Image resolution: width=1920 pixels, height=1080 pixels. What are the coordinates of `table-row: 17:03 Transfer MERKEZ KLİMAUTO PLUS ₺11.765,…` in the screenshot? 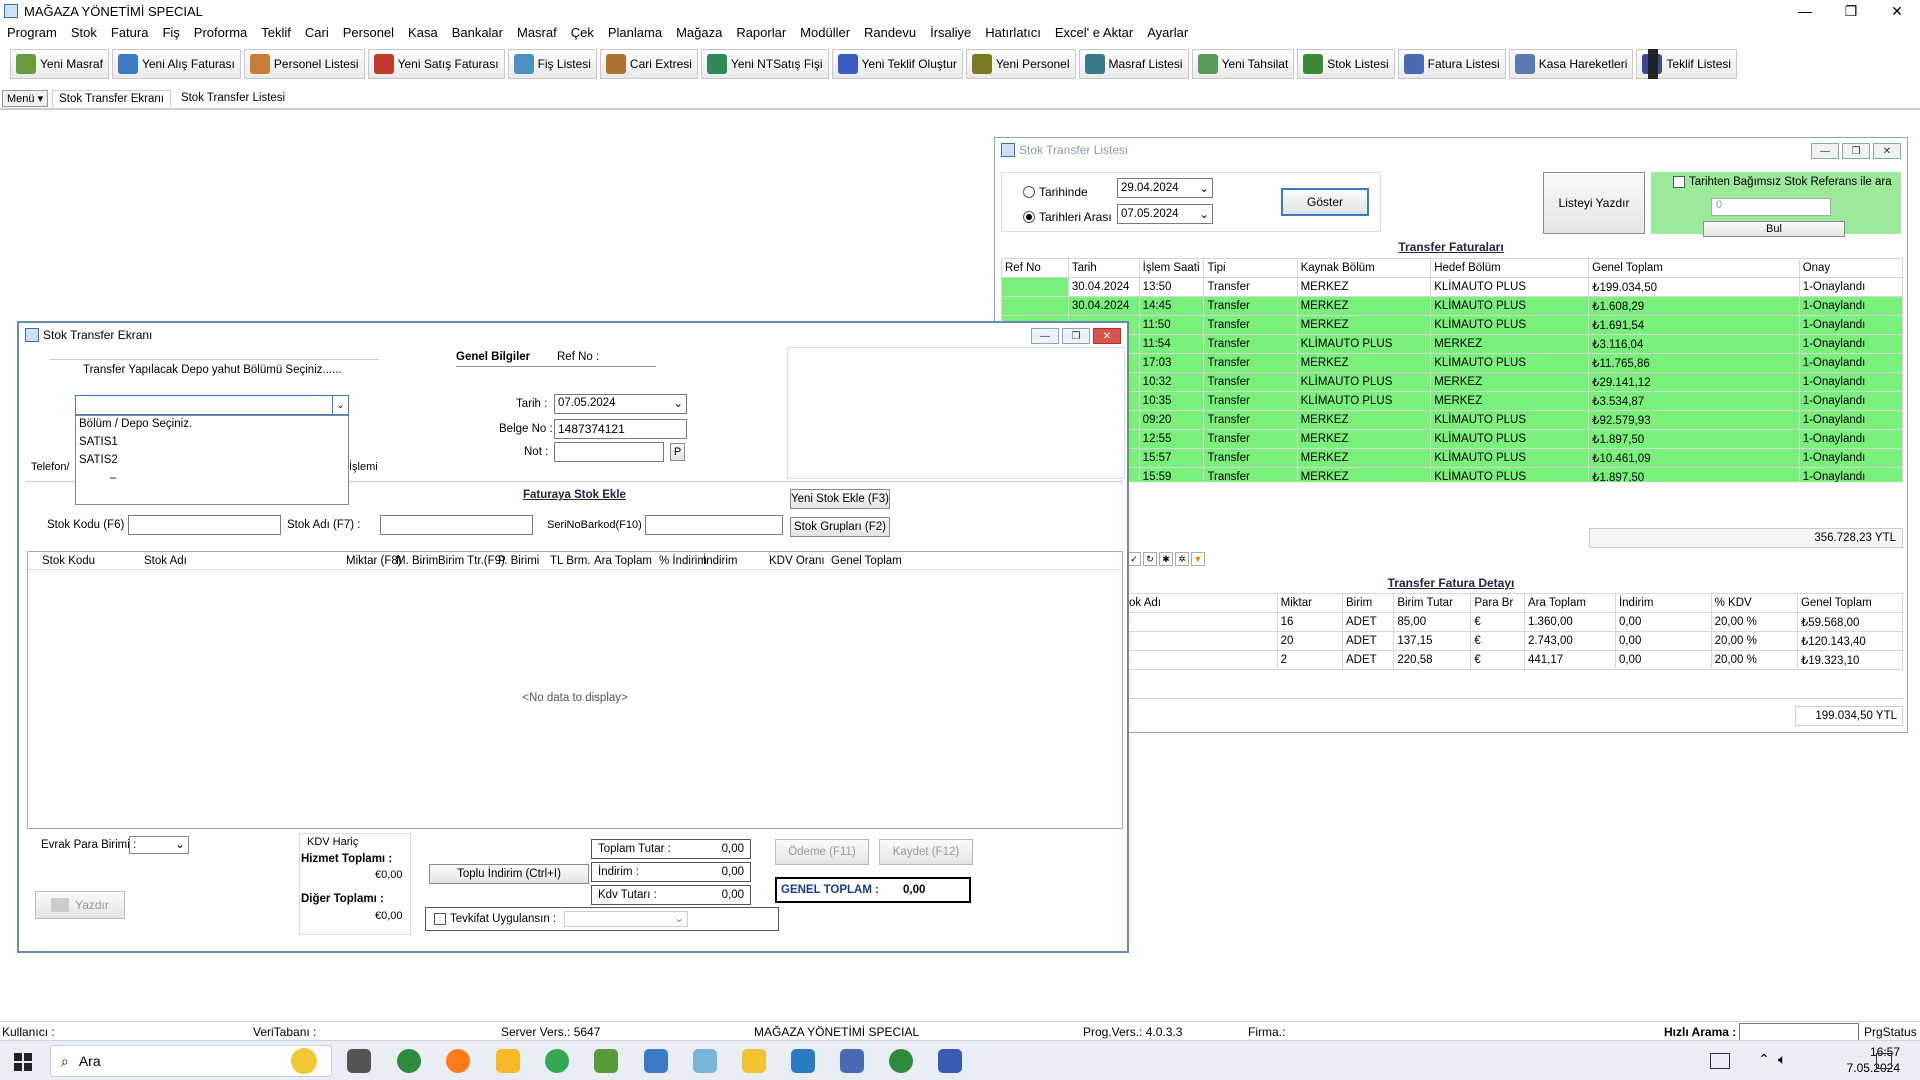 It's located at (1452, 363).